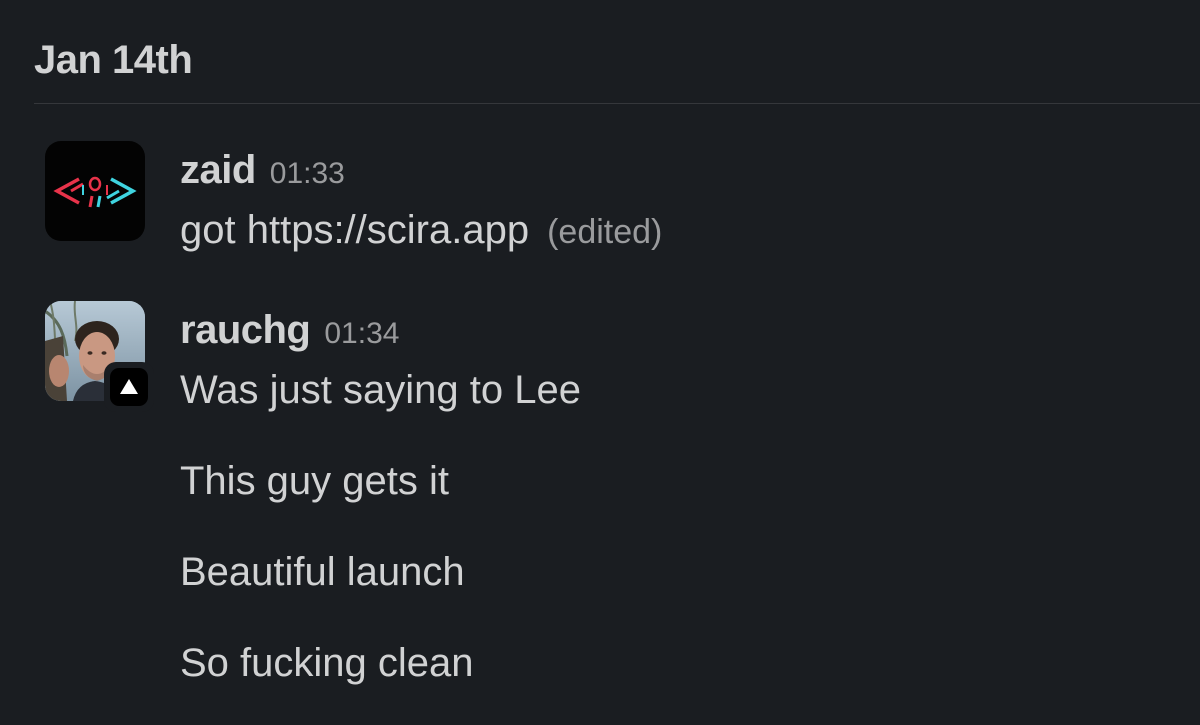 Image resolution: width=1200 pixels, height=725 pixels. Describe the element at coordinates (113, 60) in the screenshot. I see `date-divider-label: Jan 14th` at that location.